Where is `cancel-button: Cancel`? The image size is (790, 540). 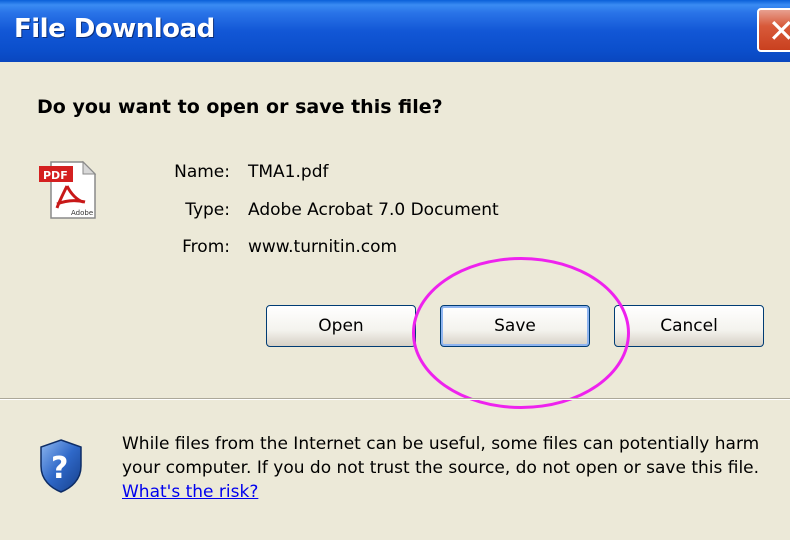
cancel-button: Cancel is located at coordinates (689, 326).